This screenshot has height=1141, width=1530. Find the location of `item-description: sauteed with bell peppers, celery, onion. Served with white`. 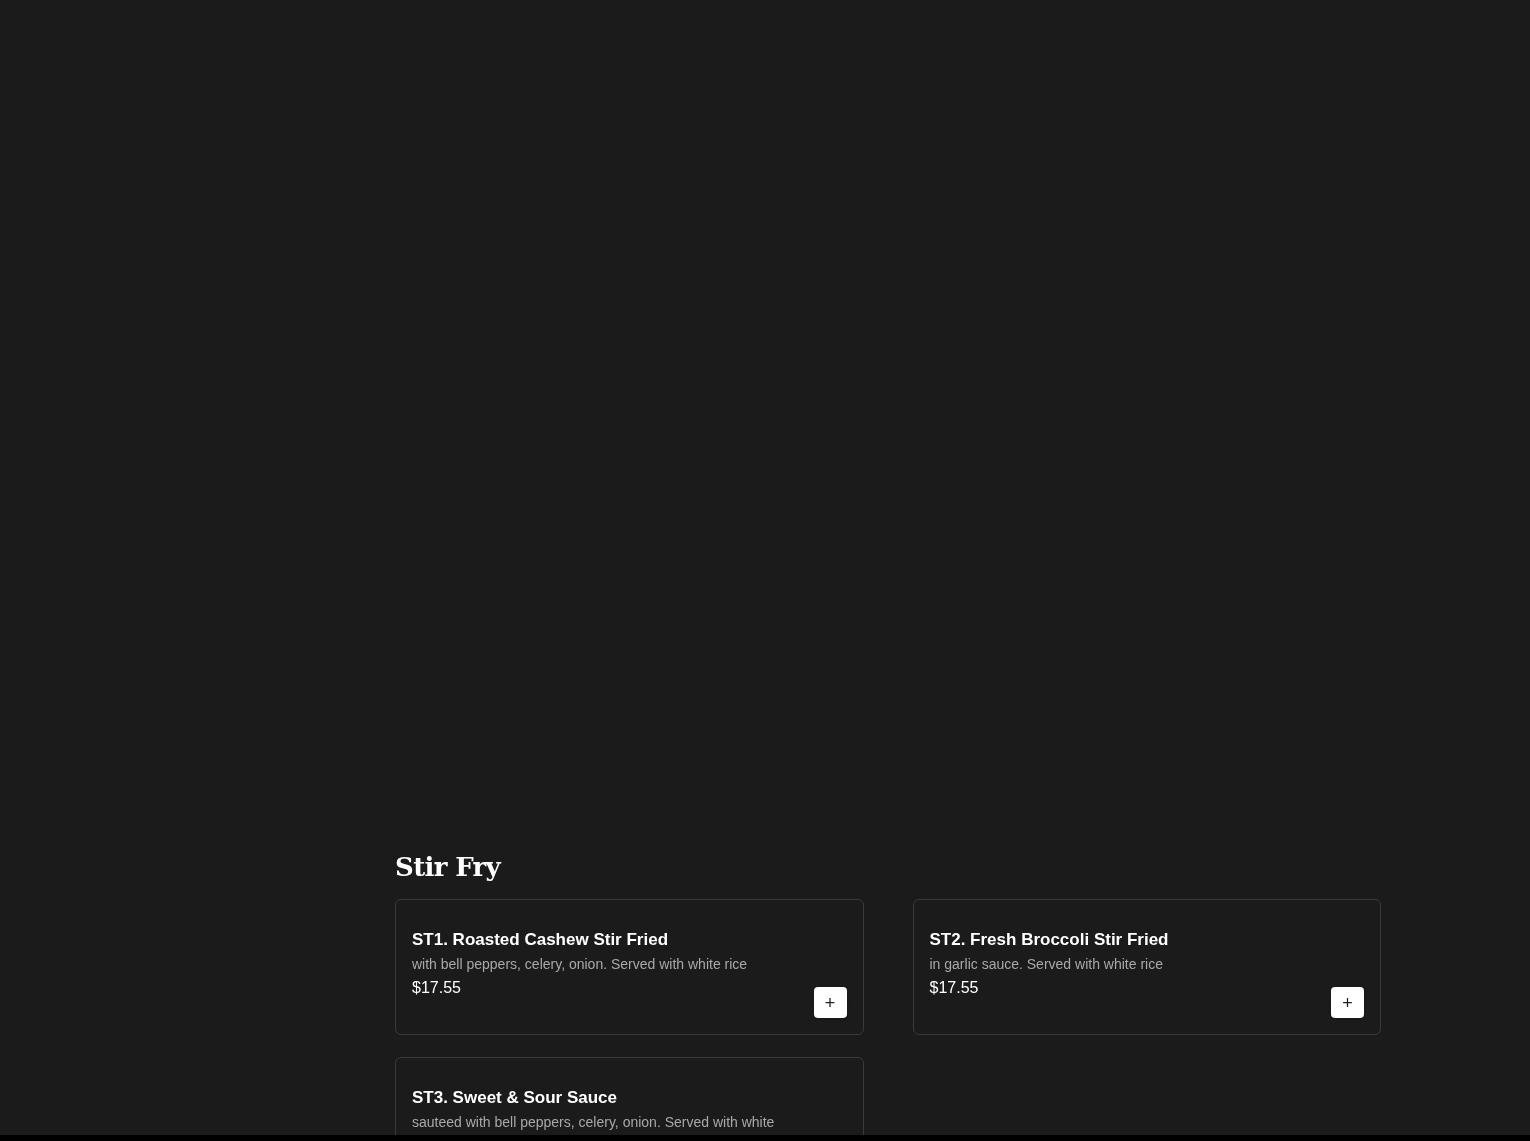

item-description: sauteed with bell peppers, celery, onion. Served with white is located at coordinates (593, 1122).